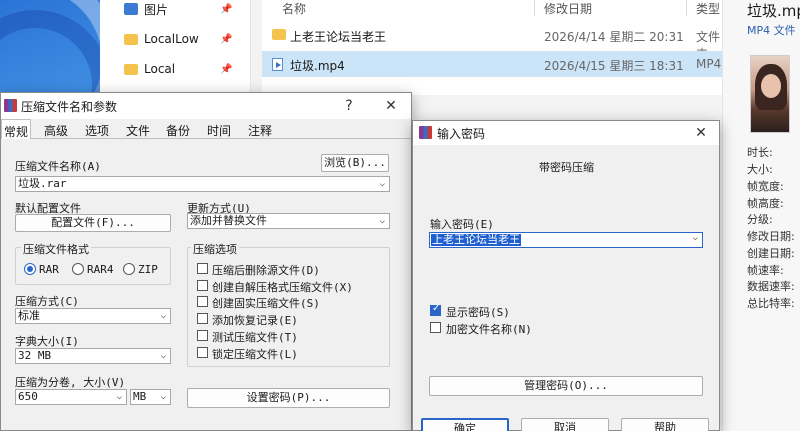  I want to click on prop-label: 帧宽度:, so click(765, 186).